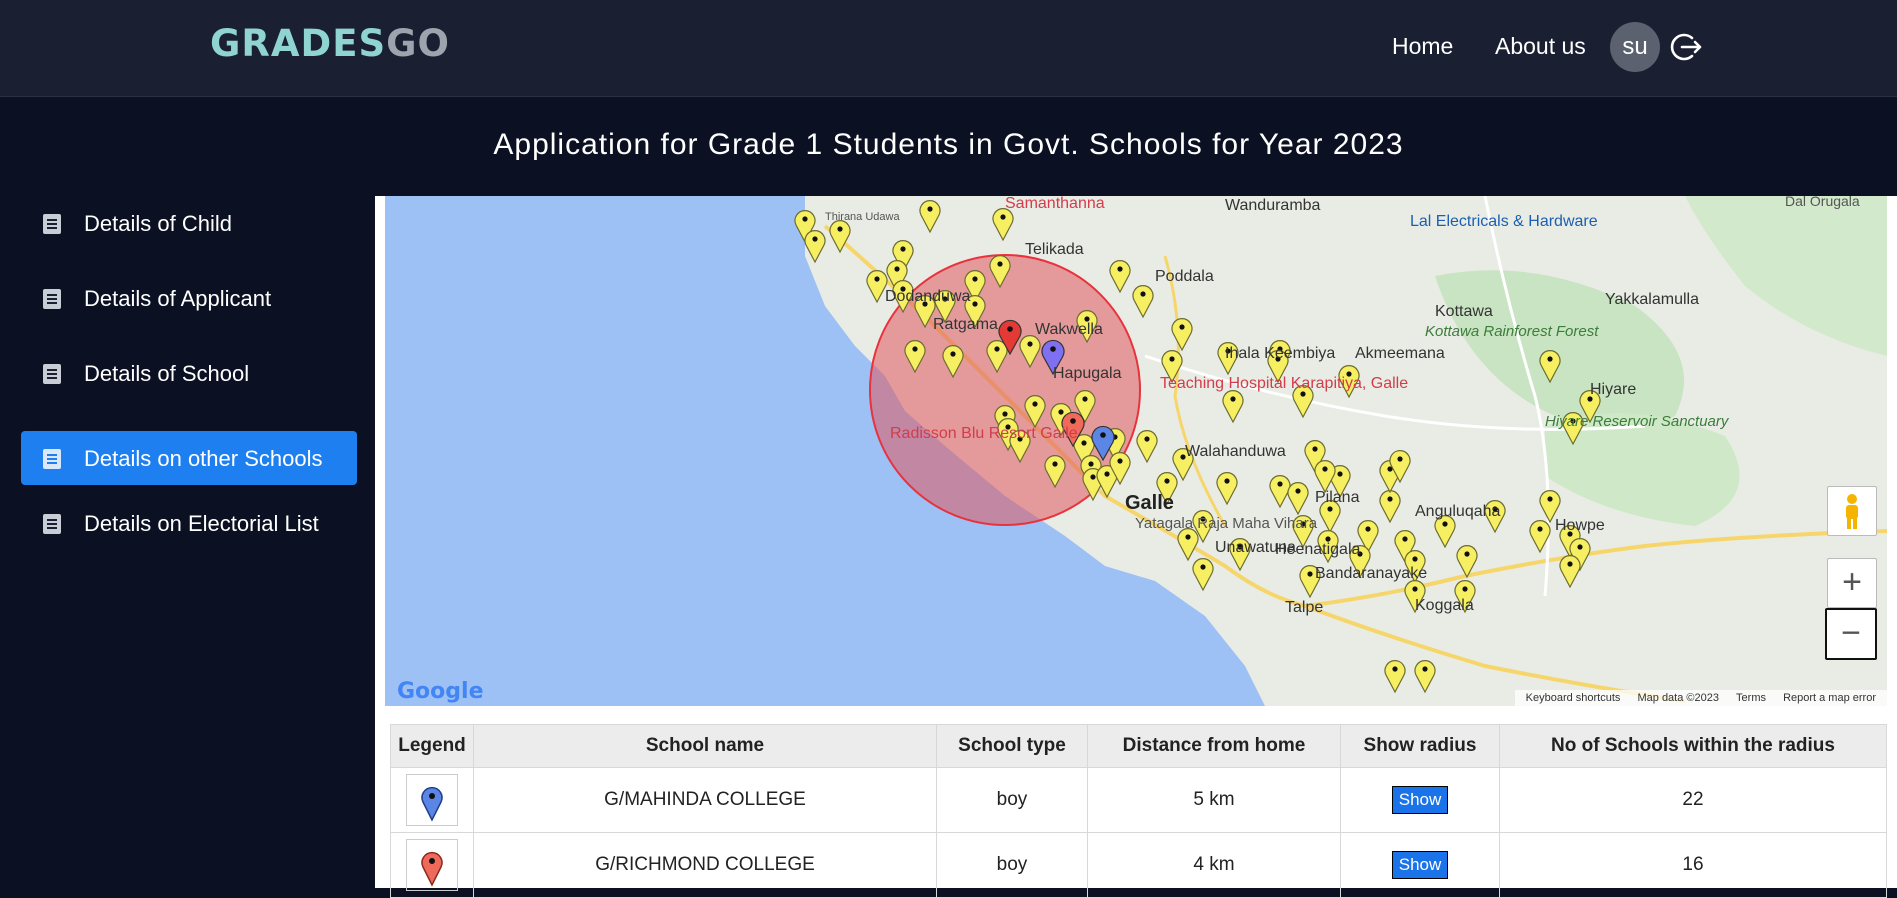 Image resolution: width=1897 pixels, height=898 pixels. What do you see at coordinates (178, 298) in the screenshot?
I see `sidebar-item-label: Details of Applicant` at bounding box center [178, 298].